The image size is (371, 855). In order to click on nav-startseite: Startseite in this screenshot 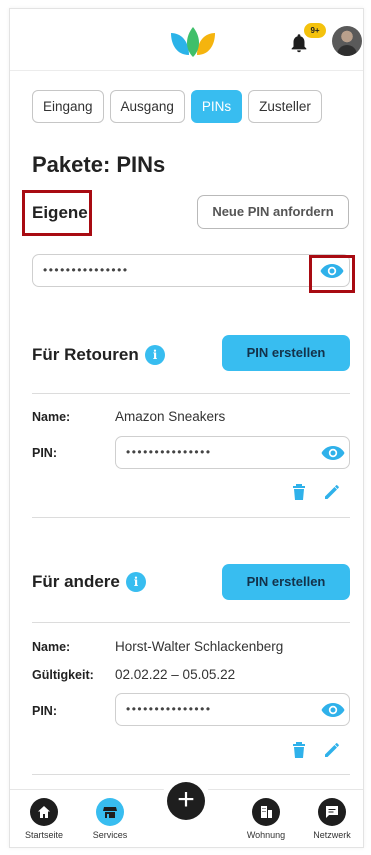, I will do `click(44, 815)`.